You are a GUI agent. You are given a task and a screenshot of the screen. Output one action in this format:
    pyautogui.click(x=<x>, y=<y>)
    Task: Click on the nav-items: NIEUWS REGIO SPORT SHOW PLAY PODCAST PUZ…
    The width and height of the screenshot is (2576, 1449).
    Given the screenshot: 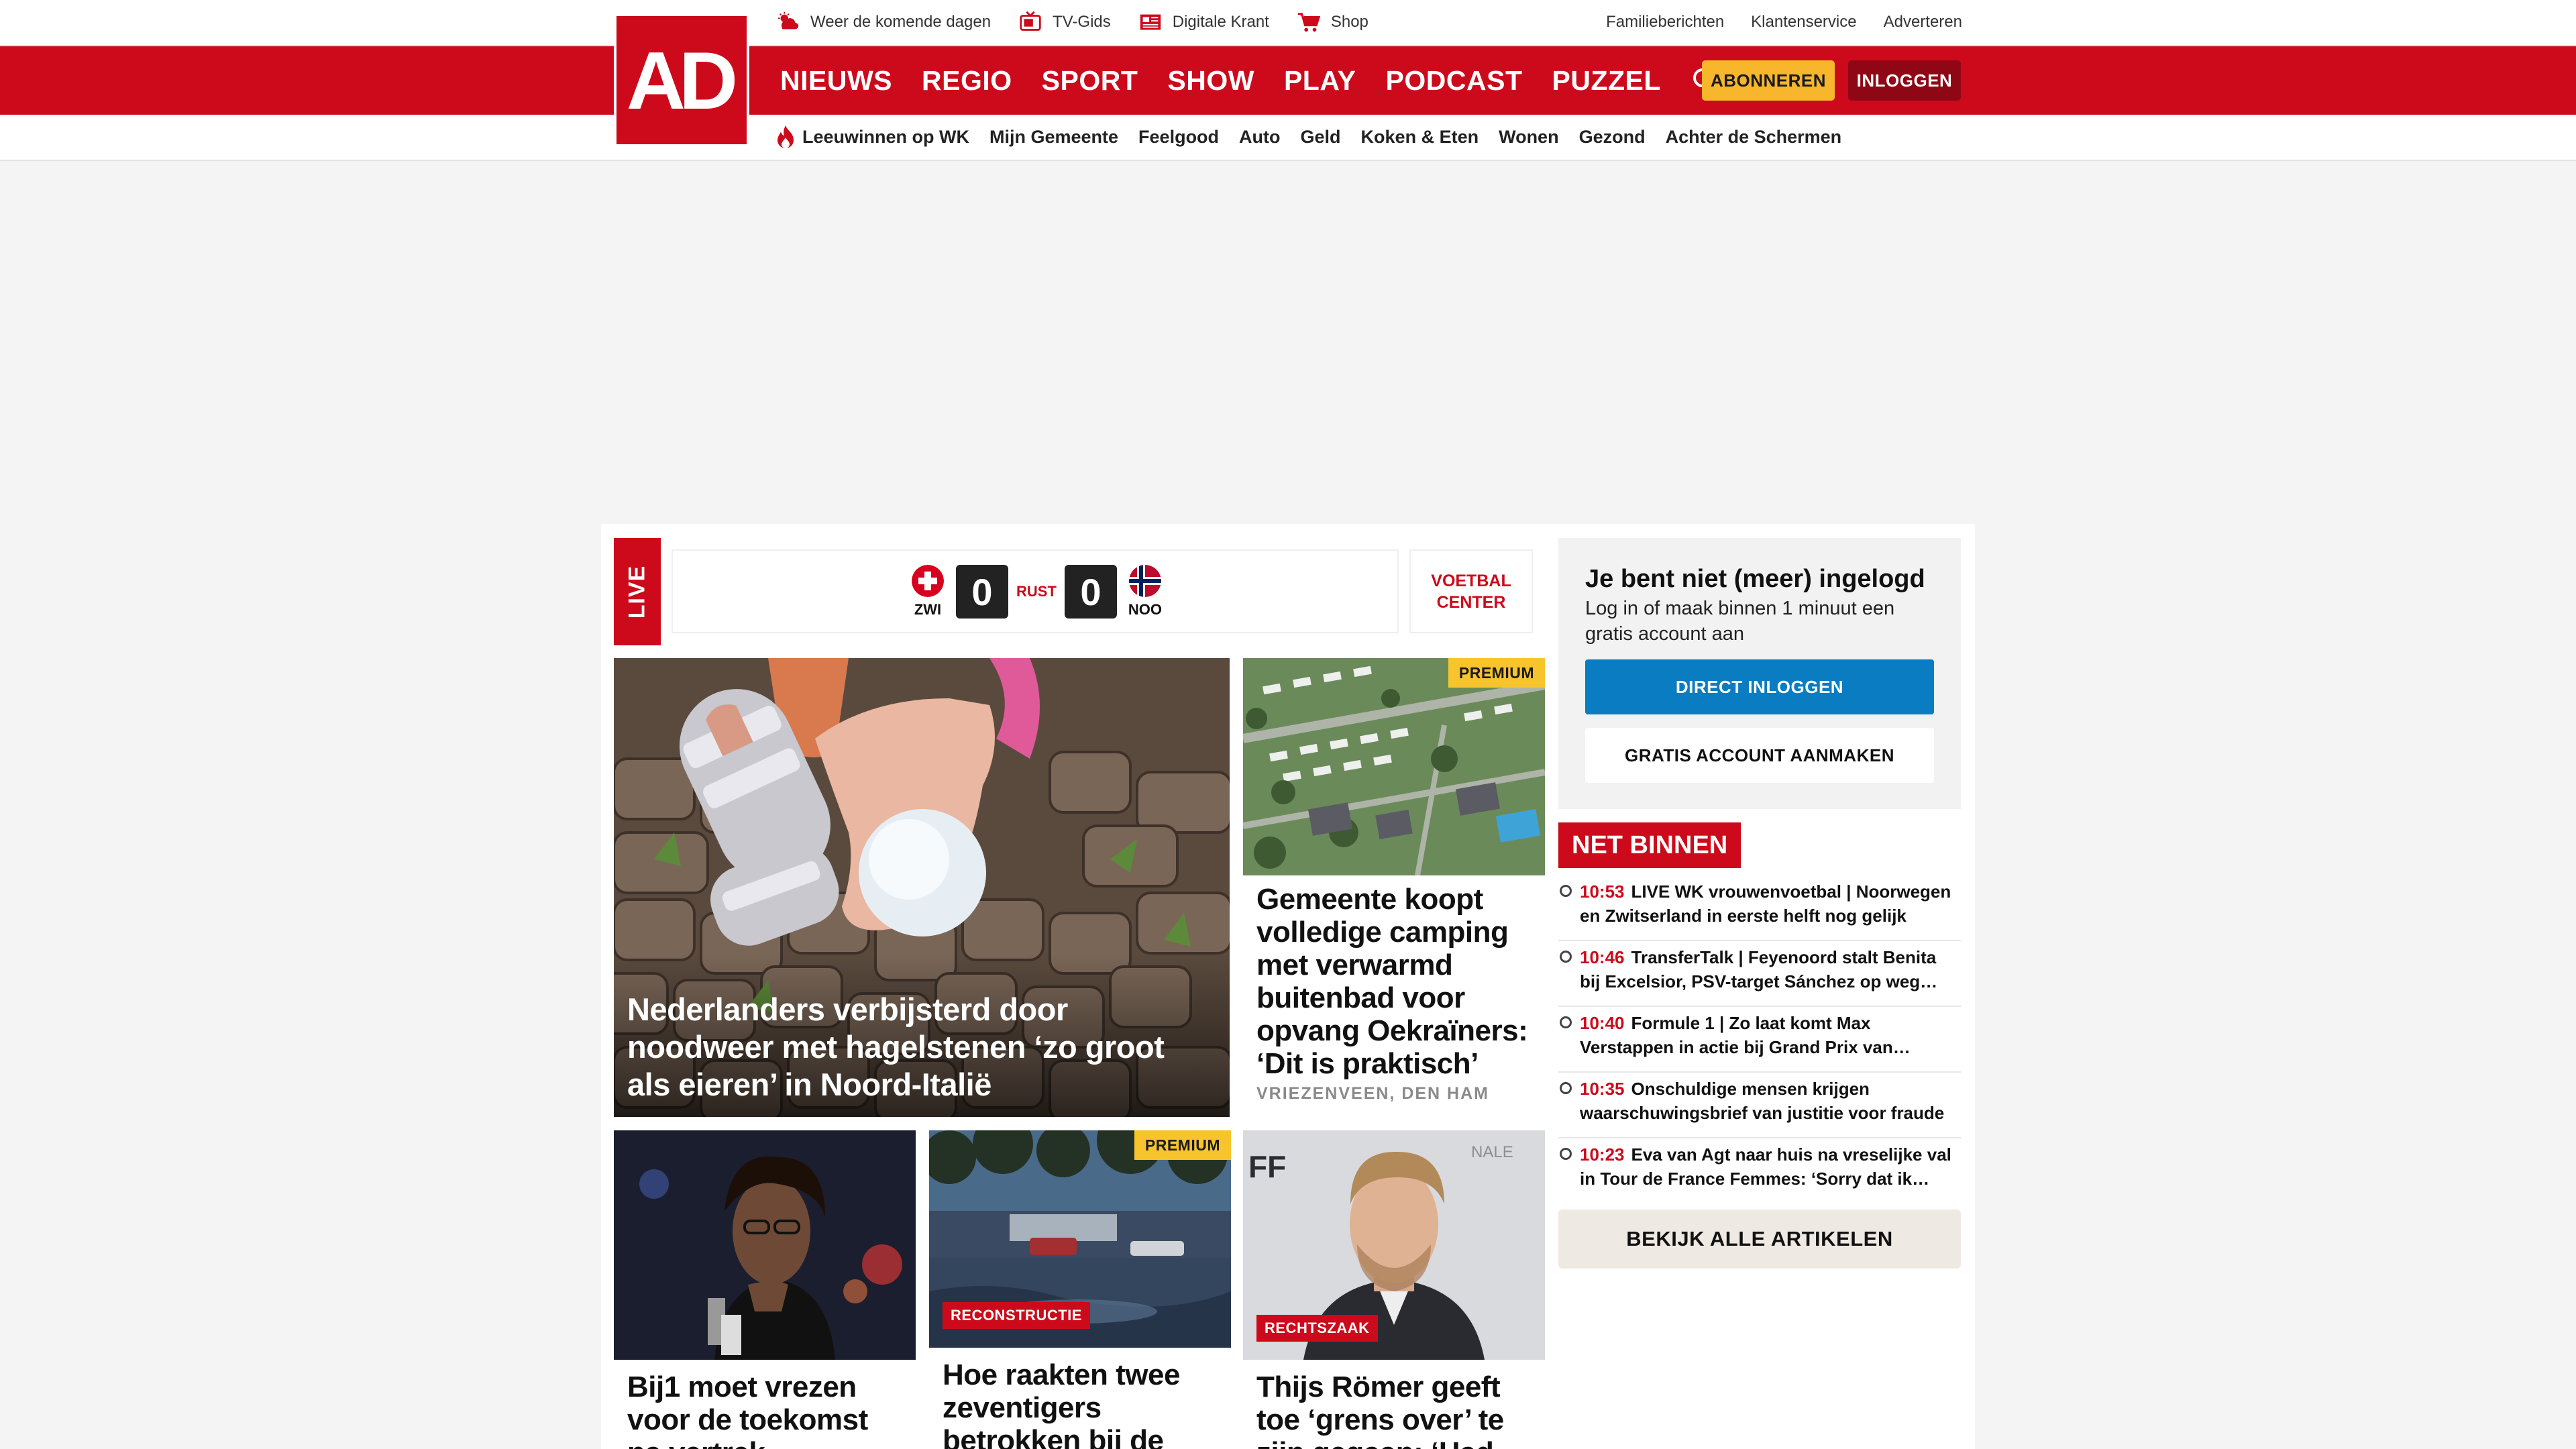 What is the action you would take?
    pyautogui.click(x=1250, y=80)
    